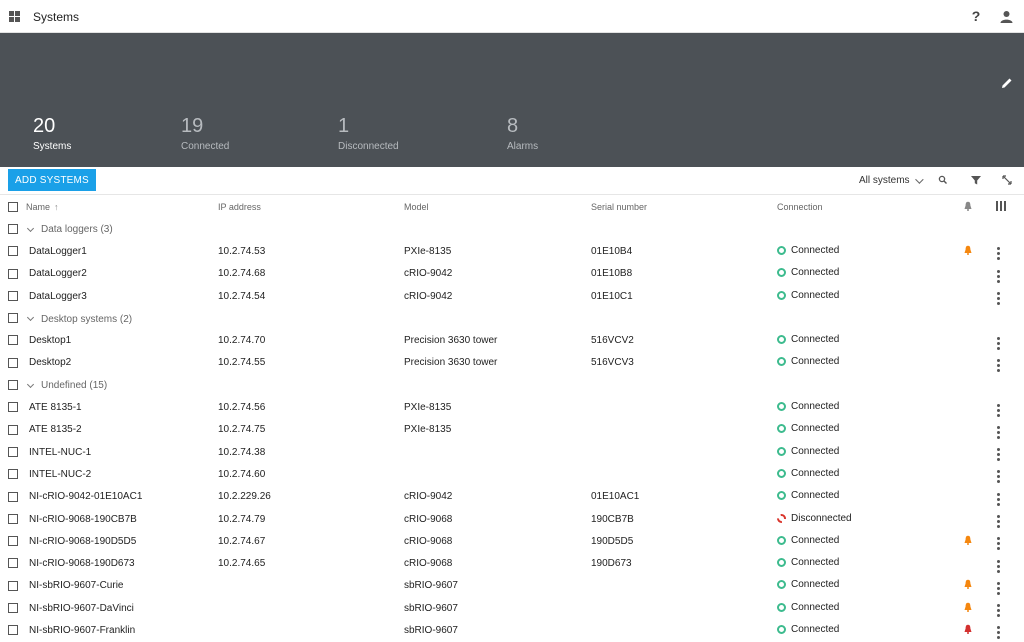 This screenshot has height=642, width=1024. What do you see at coordinates (122, 474) in the screenshot?
I see `system-name: INTEL-NUC-2` at bounding box center [122, 474].